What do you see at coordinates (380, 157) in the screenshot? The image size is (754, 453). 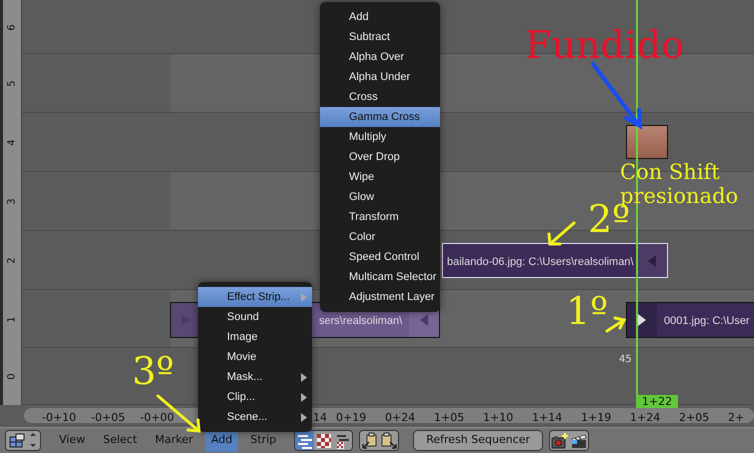 I see `menu-item: Over Drop` at bounding box center [380, 157].